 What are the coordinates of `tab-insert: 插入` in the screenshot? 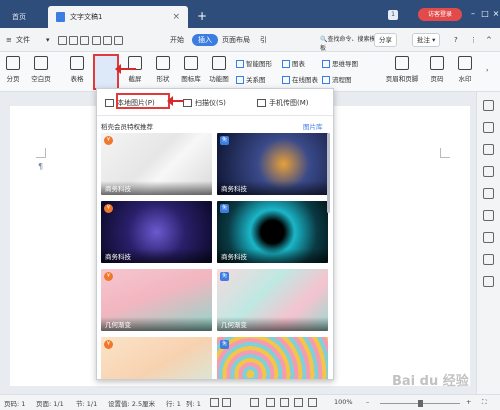 It's located at (205, 40).